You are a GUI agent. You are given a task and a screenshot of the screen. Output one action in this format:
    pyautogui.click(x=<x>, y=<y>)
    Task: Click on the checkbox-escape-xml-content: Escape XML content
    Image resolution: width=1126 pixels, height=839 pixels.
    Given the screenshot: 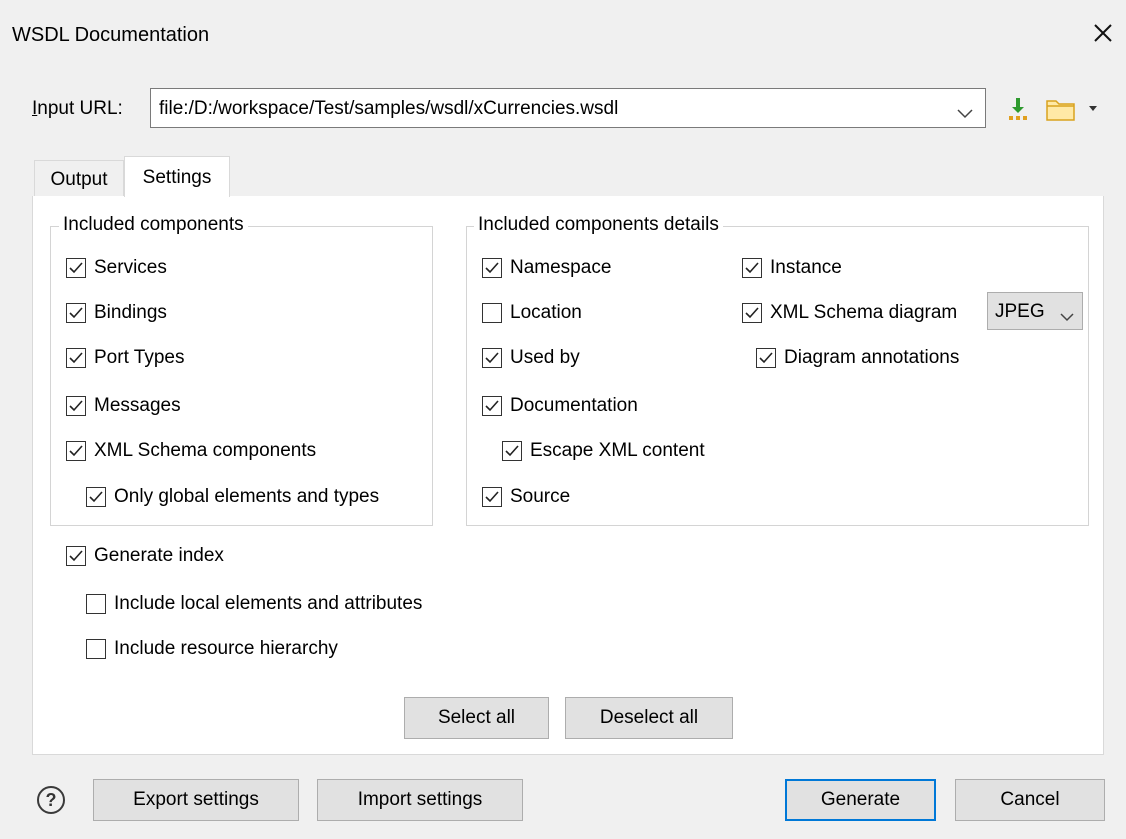 What is the action you would take?
    pyautogui.click(x=603, y=451)
    